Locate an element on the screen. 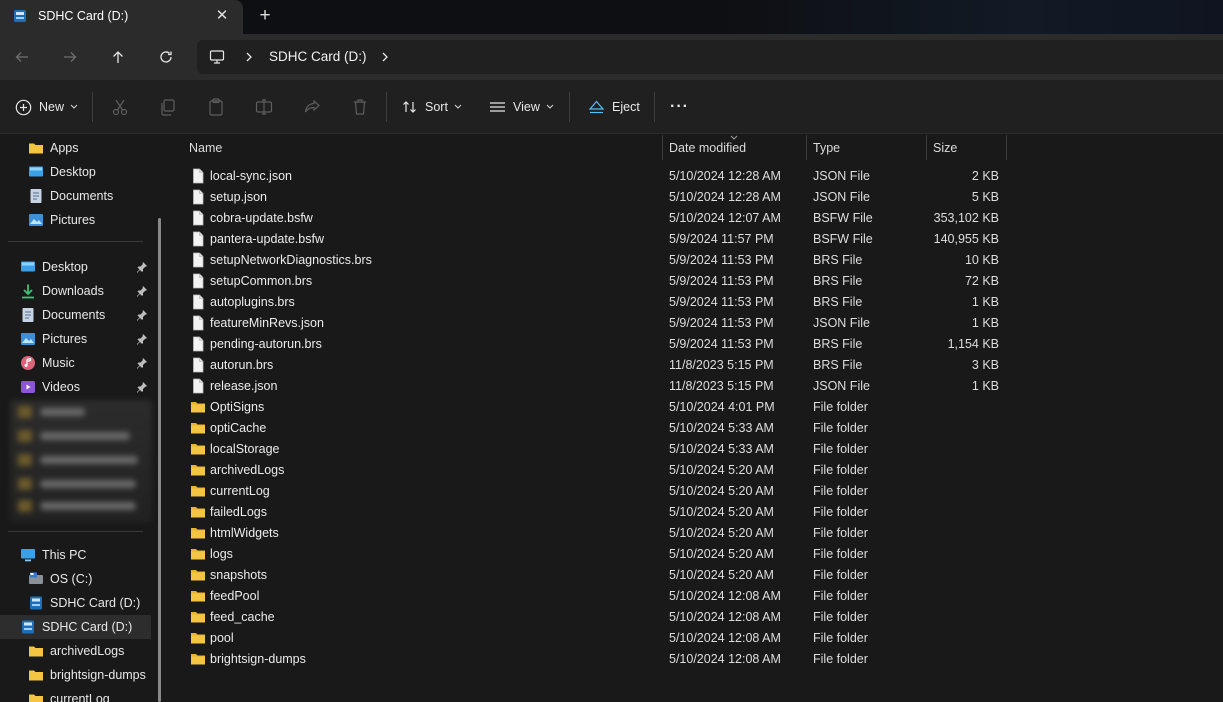  videos-icon is located at coordinates (28, 387).